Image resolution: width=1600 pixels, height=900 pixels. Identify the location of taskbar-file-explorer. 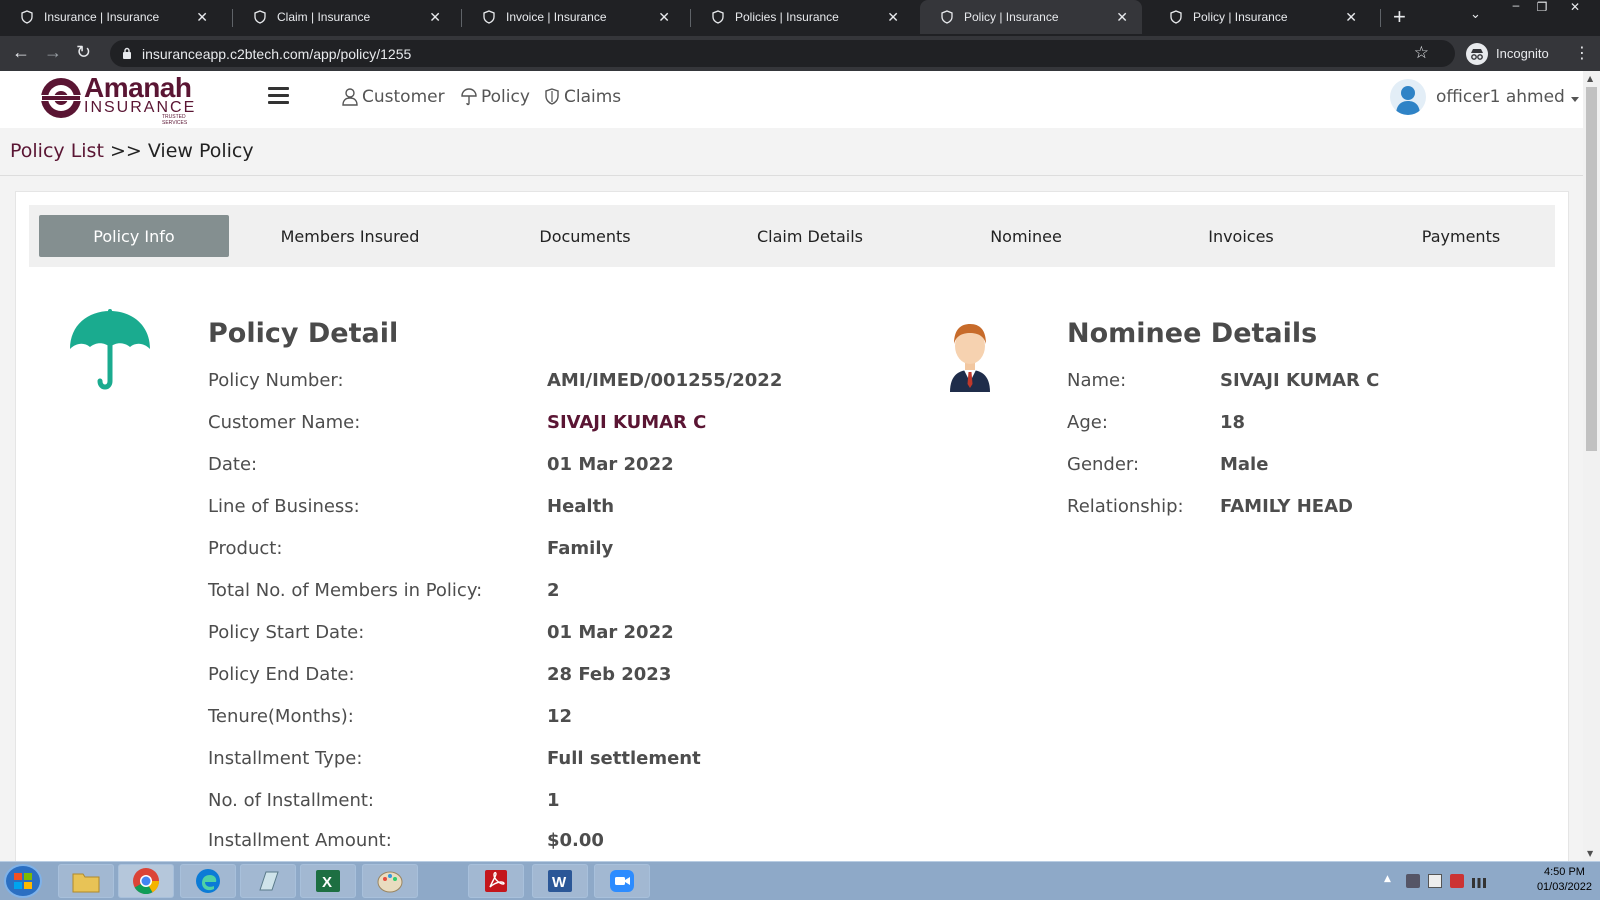
(86, 881).